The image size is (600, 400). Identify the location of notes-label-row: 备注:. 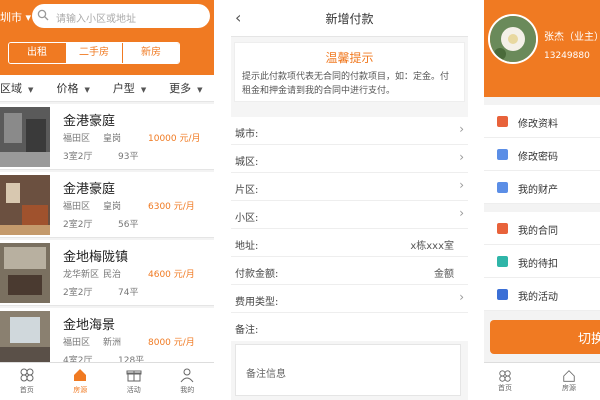
(349, 327).